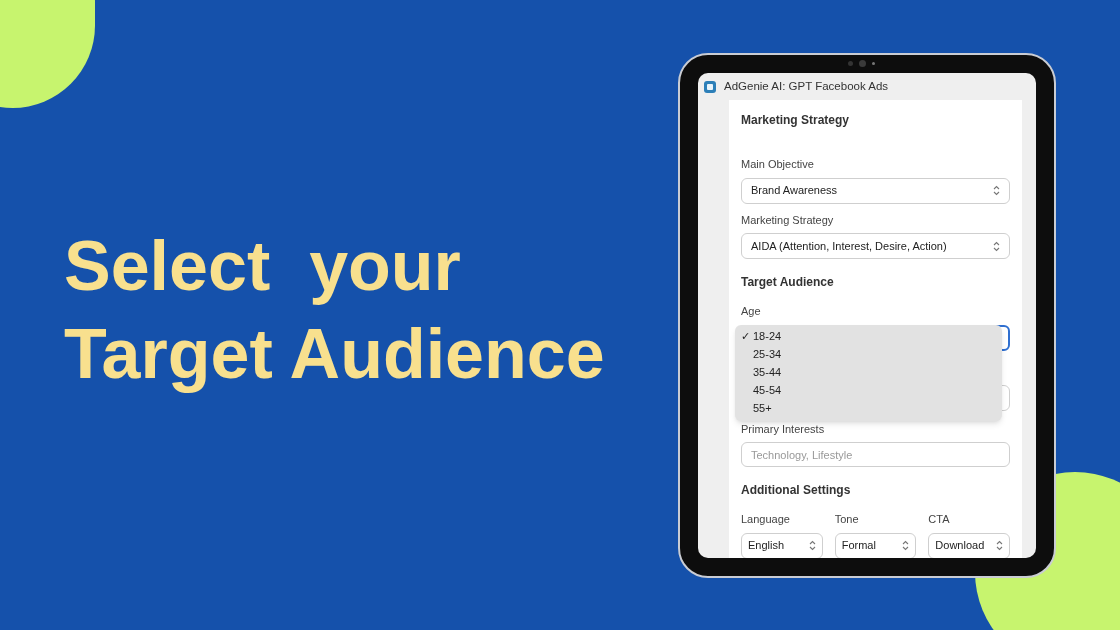 Image resolution: width=1120 pixels, height=630 pixels. I want to click on menu-option: 25-34, so click(868, 354).